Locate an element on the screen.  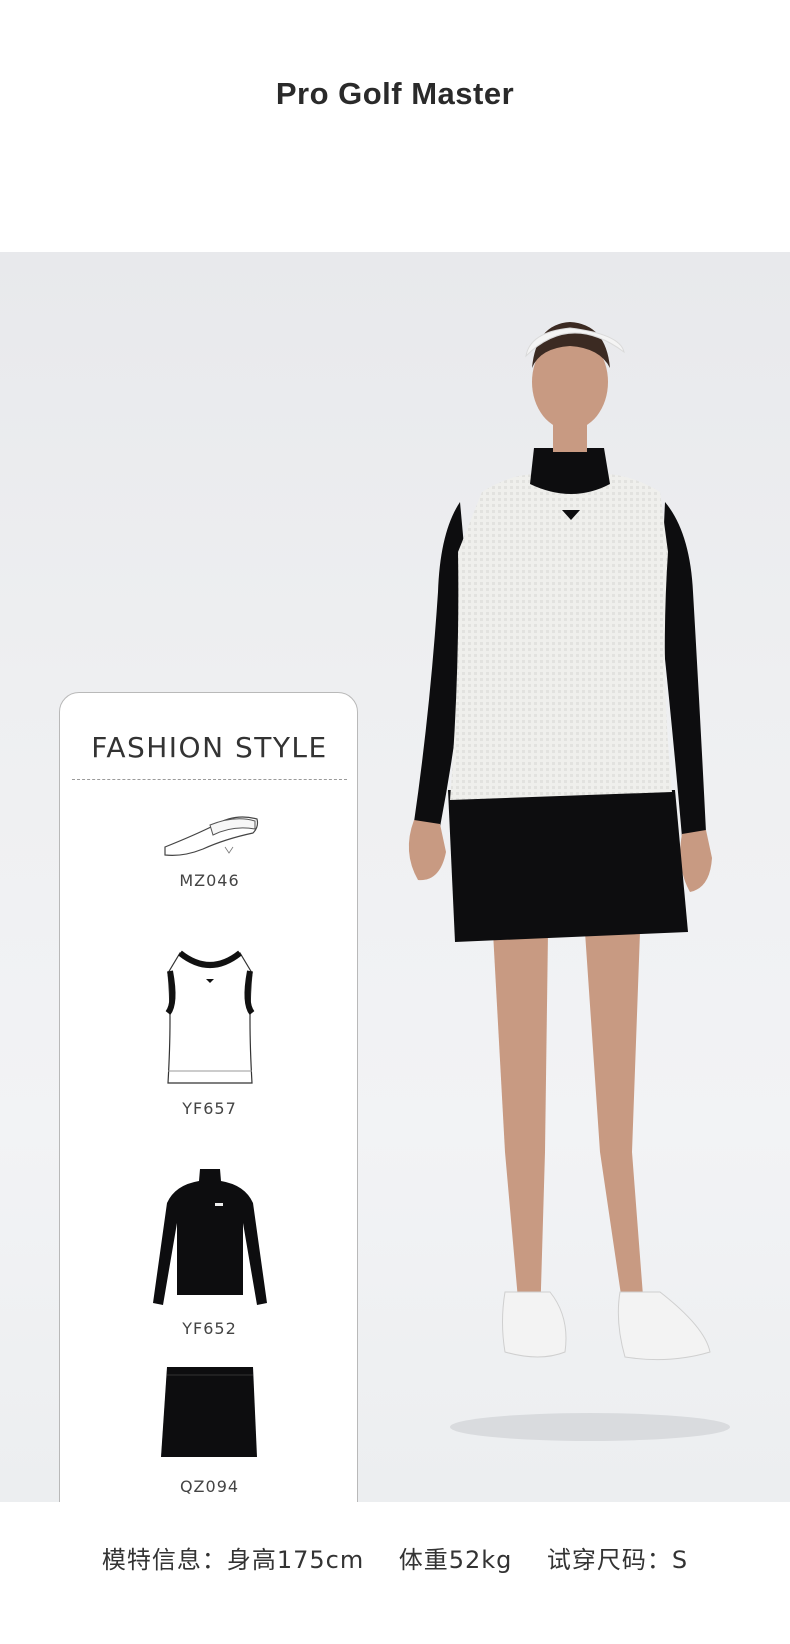
model-info-text: 模特信息：身高175cm 体重52kg 试穿尺码：S is located at coordinates (395, 1560).